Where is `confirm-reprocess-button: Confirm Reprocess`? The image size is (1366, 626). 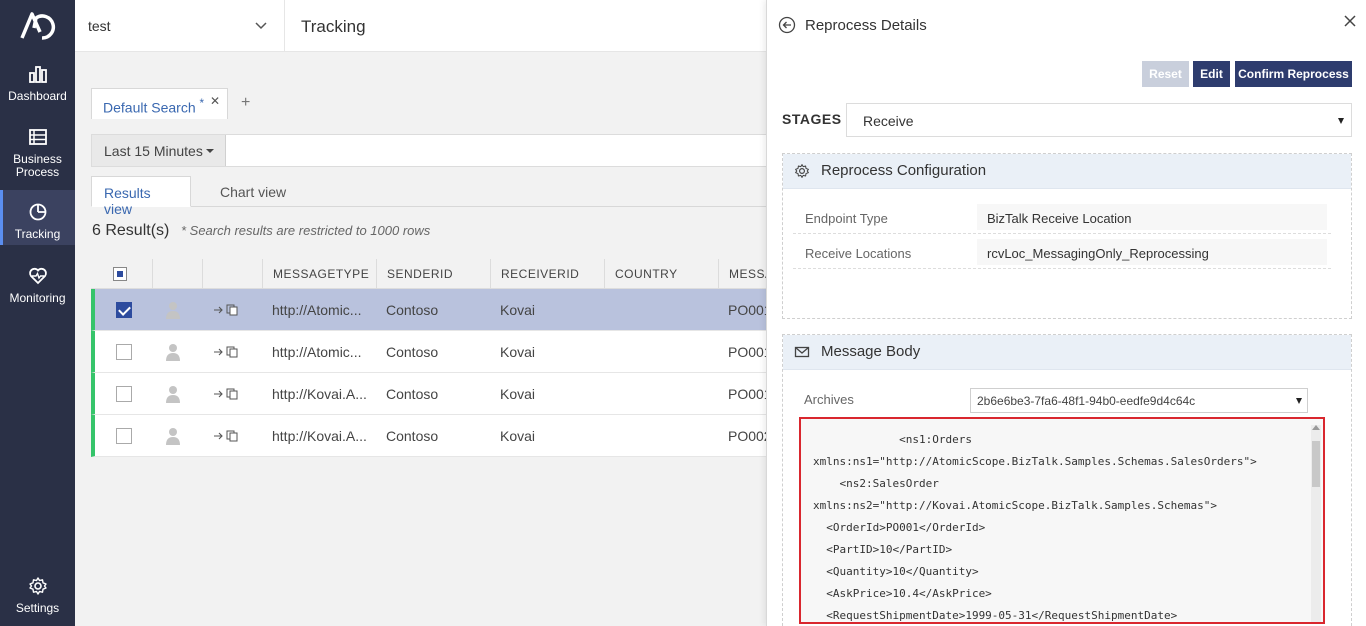 confirm-reprocess-button: Confirm Reprocess is located at coordinates (1293, 74).